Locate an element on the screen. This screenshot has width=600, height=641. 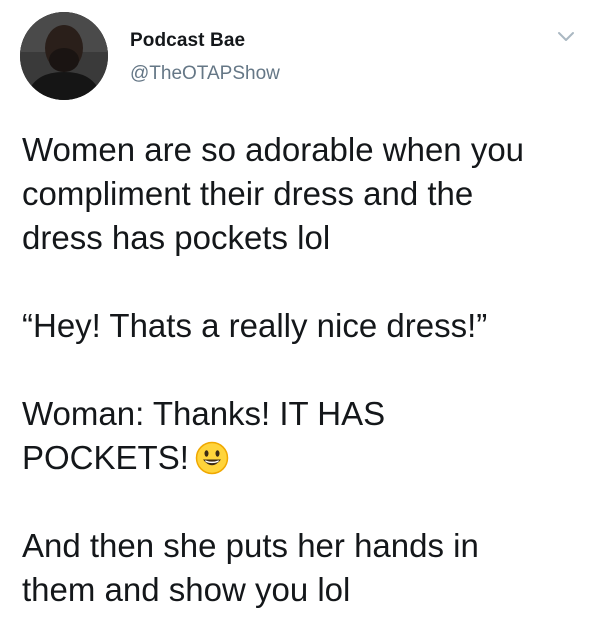
avatar is located at coordinates (64, 56).